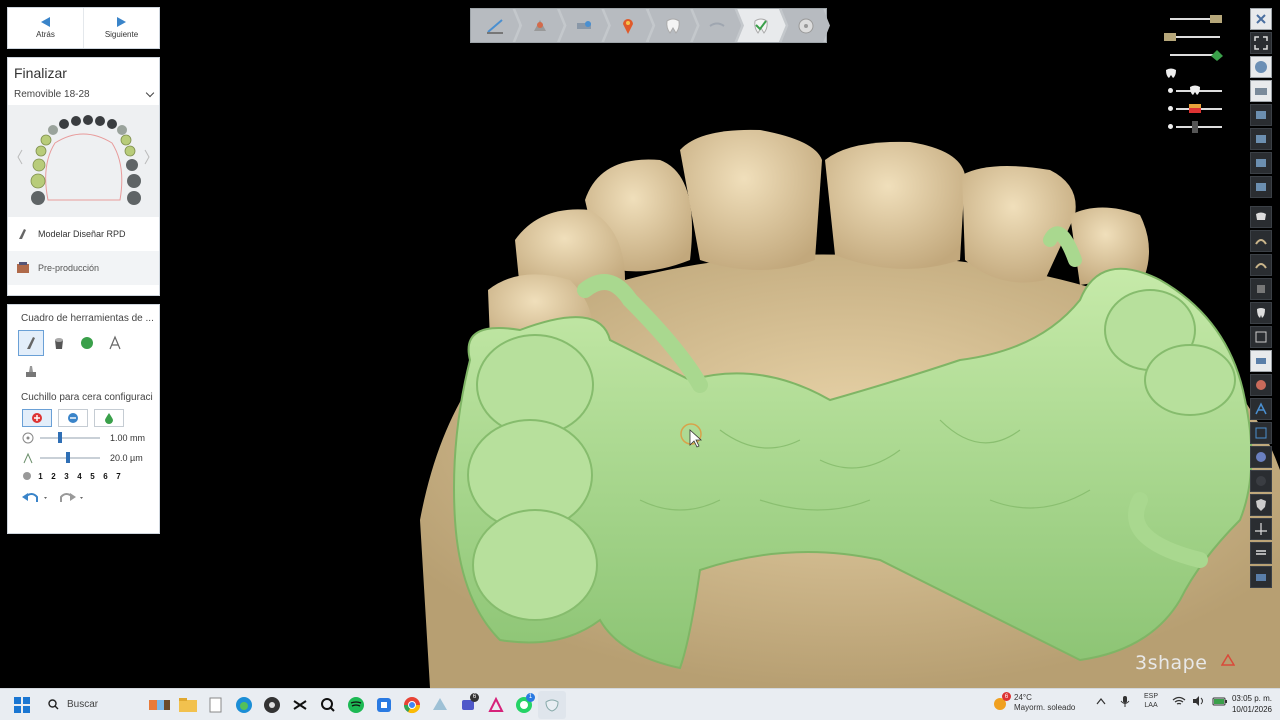 Image resolution: width=1280 pixels, height=720 pixels. Describe the element at coordinates (496, 705) in the screenshot. I see `acrobat-app` at that location.